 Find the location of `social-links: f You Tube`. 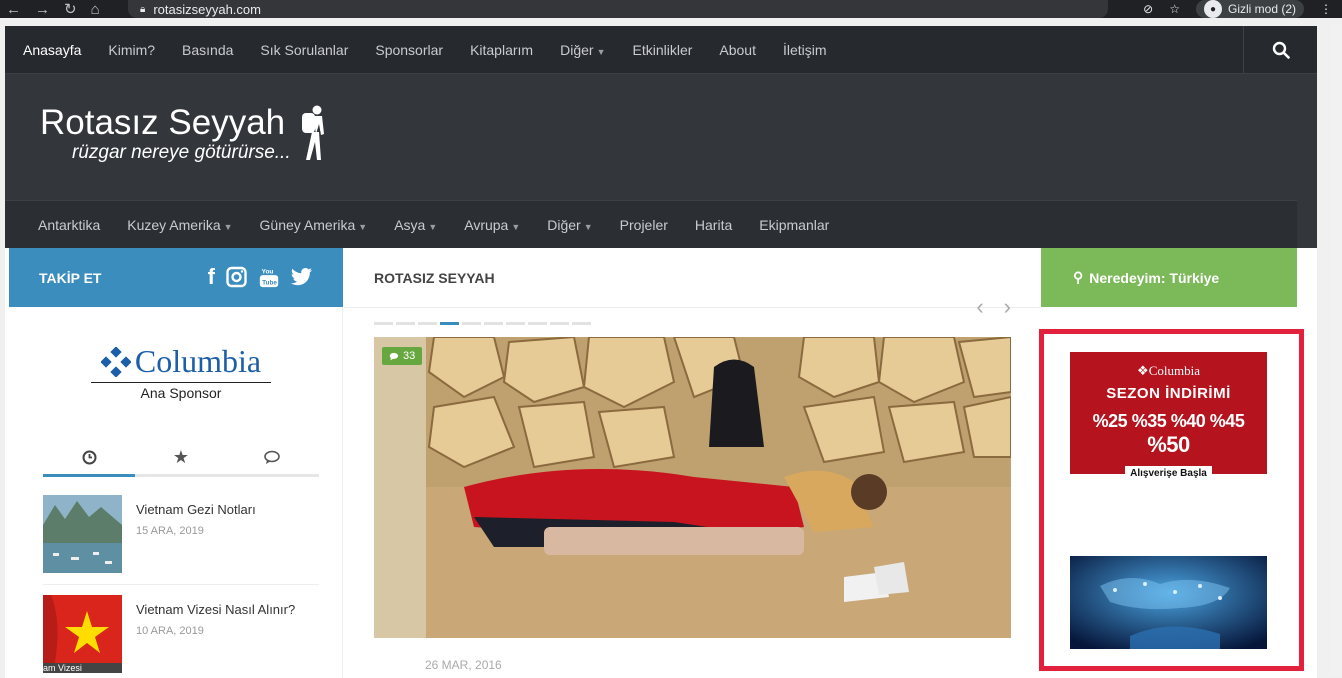

social-links: f You Tube is located at coordinates (260, 276).